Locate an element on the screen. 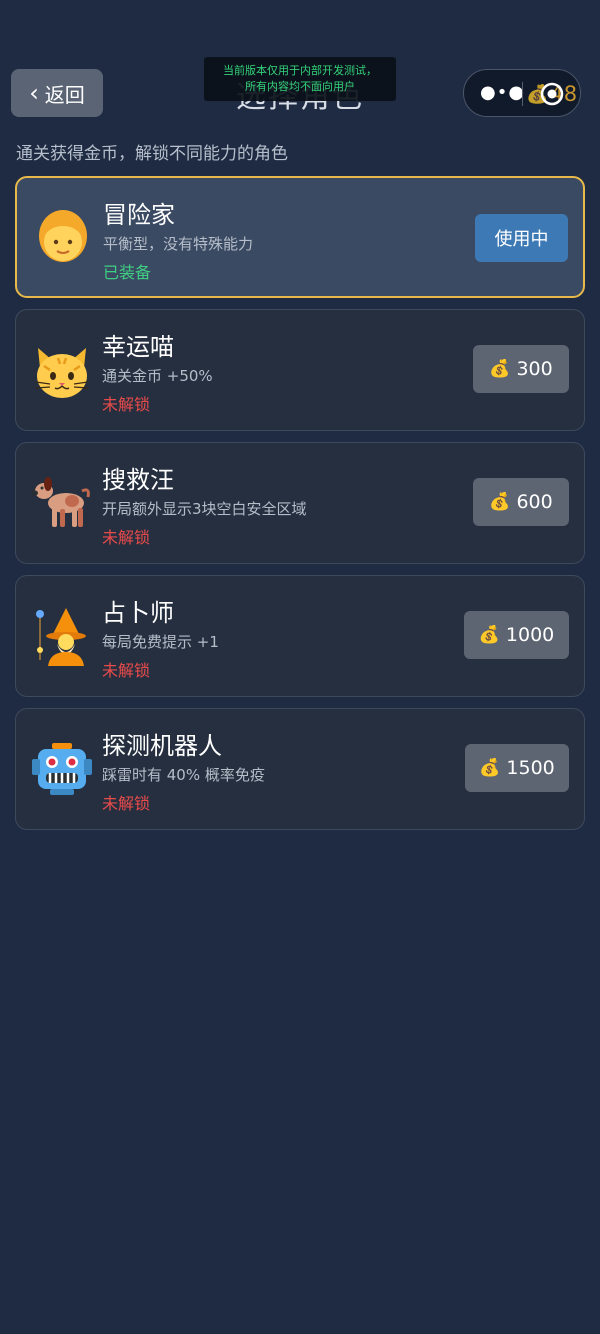 The width and height of the screenshot is (600, 1334). capsule-divider is located at coordinates (522, 94).